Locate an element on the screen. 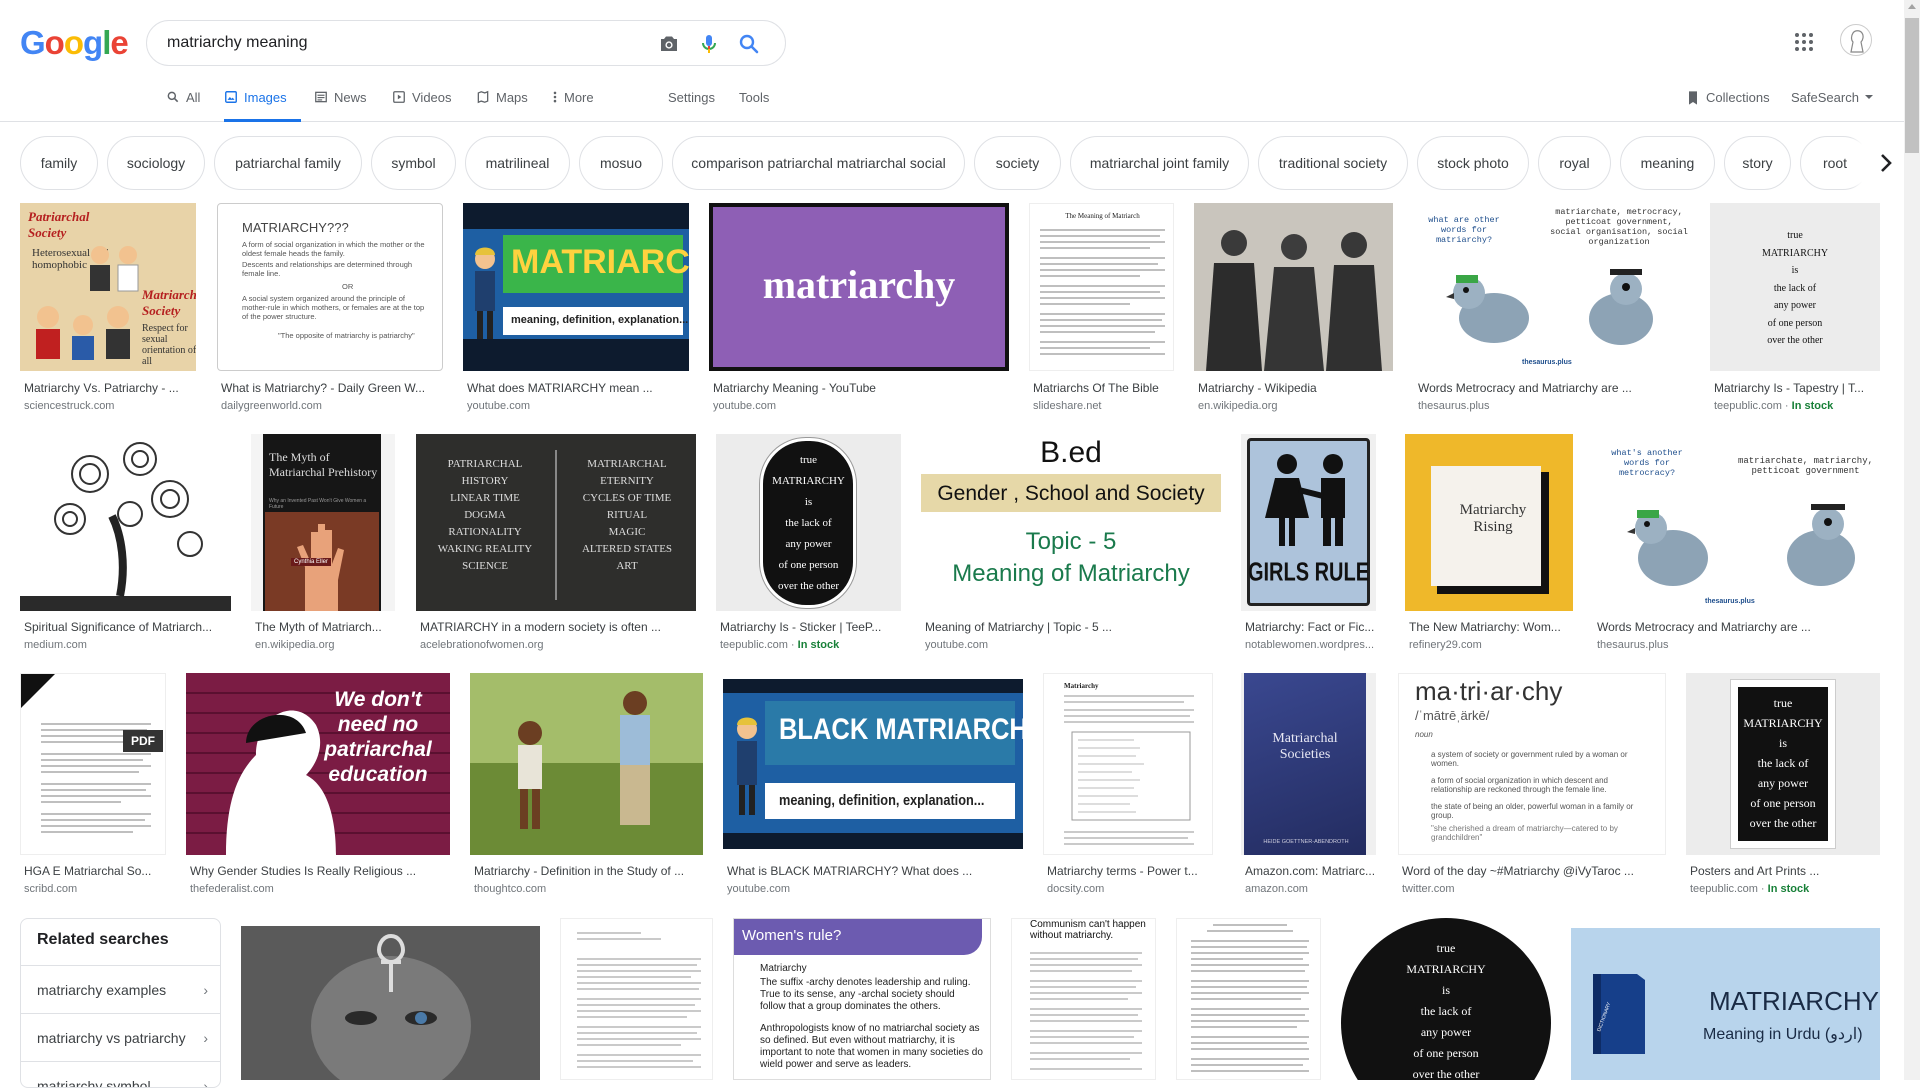  page-scrollbar is located at coordinates (1912, 540).